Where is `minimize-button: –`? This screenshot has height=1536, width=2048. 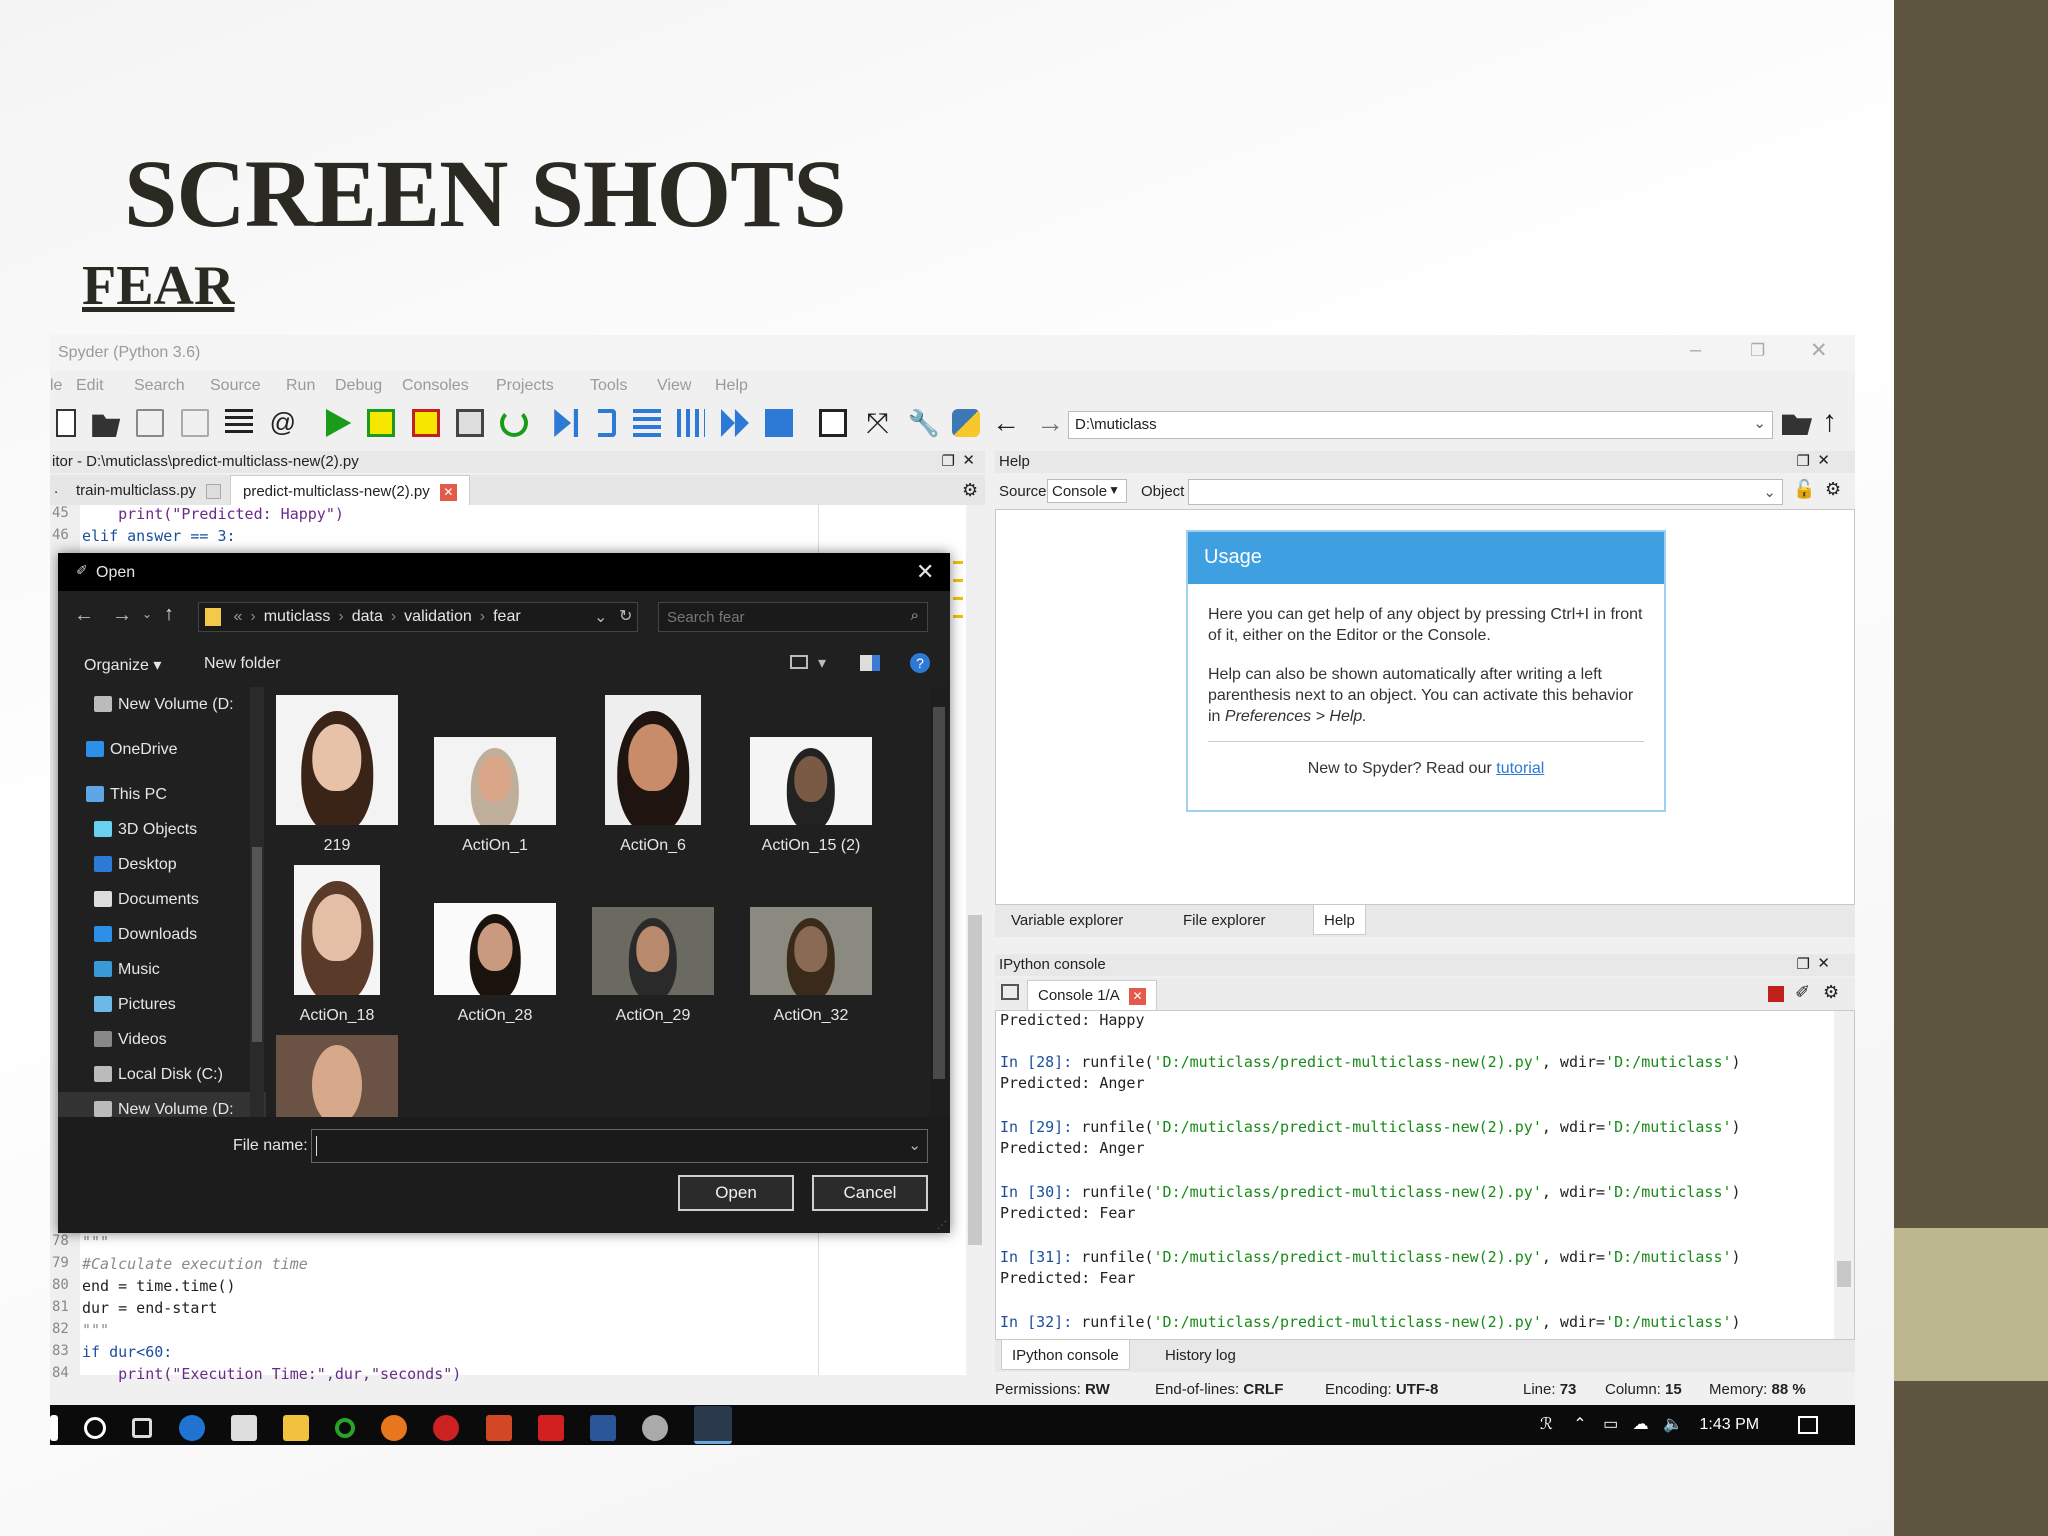
minimize-button: – is located at coordinates (1695, 350).